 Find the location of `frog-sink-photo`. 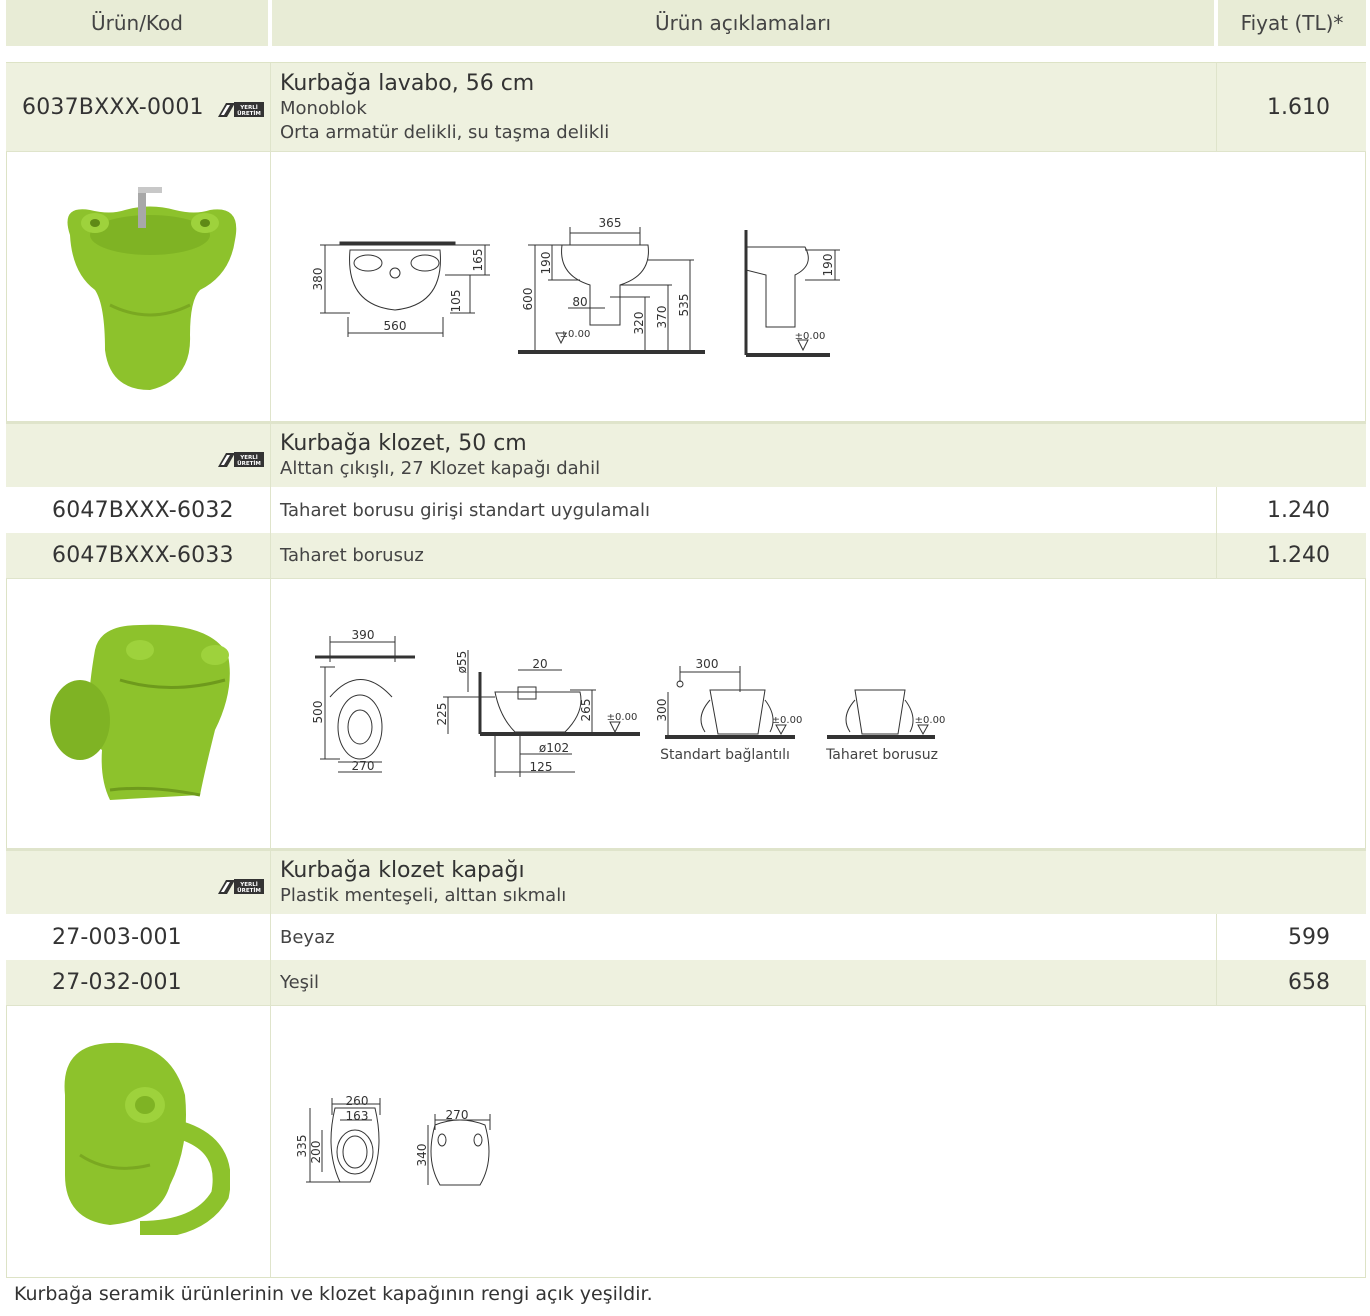

frog-sink-photo is located at coordinates (152, 288).